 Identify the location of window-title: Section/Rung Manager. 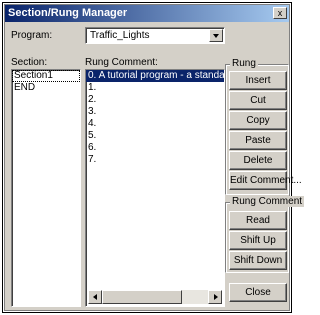
(68, 13).